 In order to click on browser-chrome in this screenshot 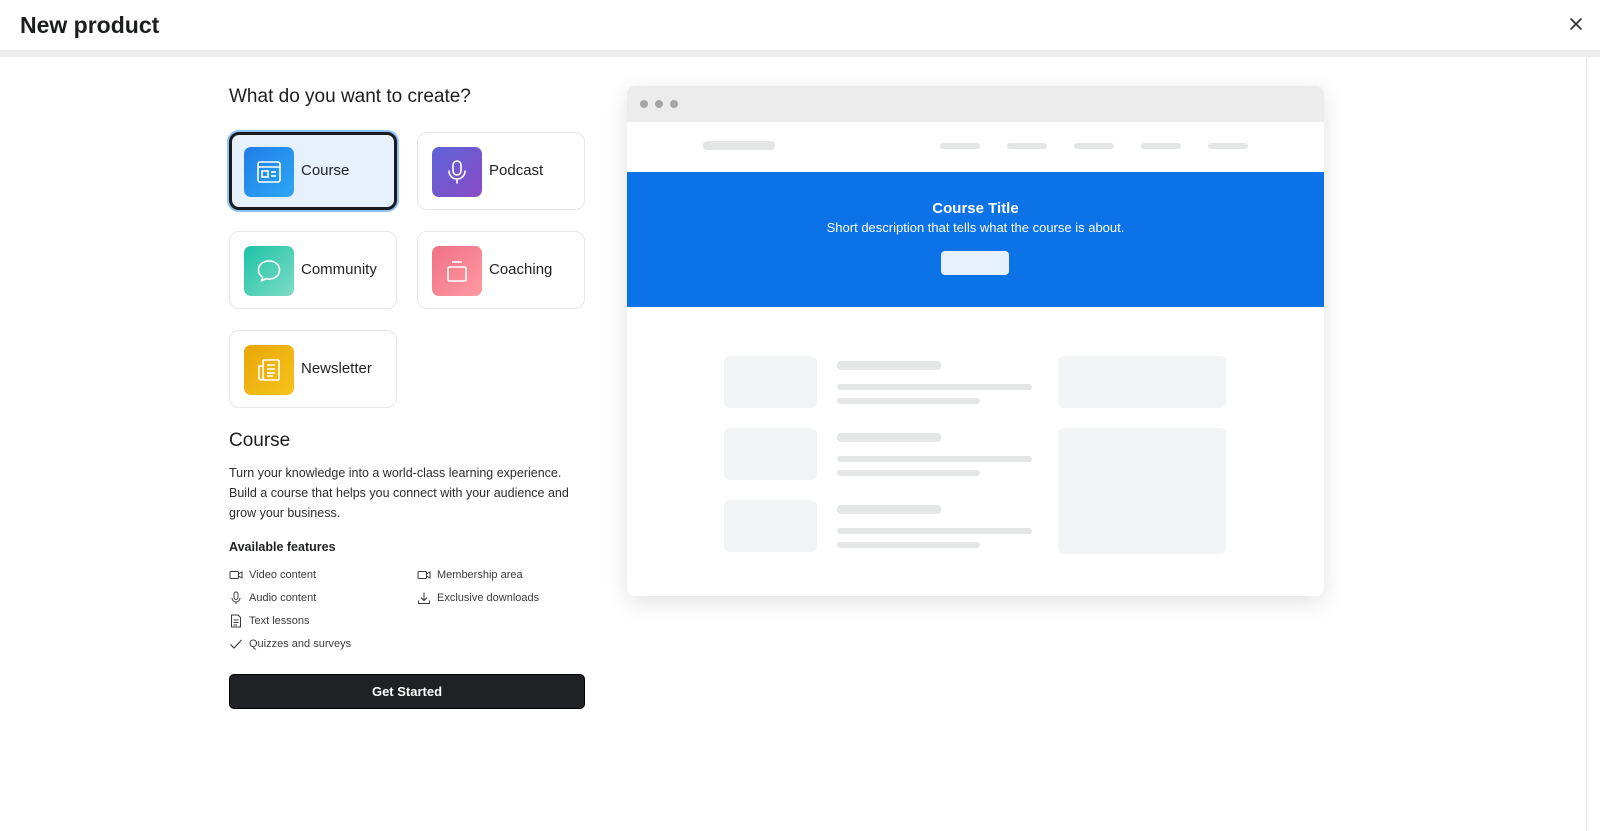, I will do `click(975, 104)`.